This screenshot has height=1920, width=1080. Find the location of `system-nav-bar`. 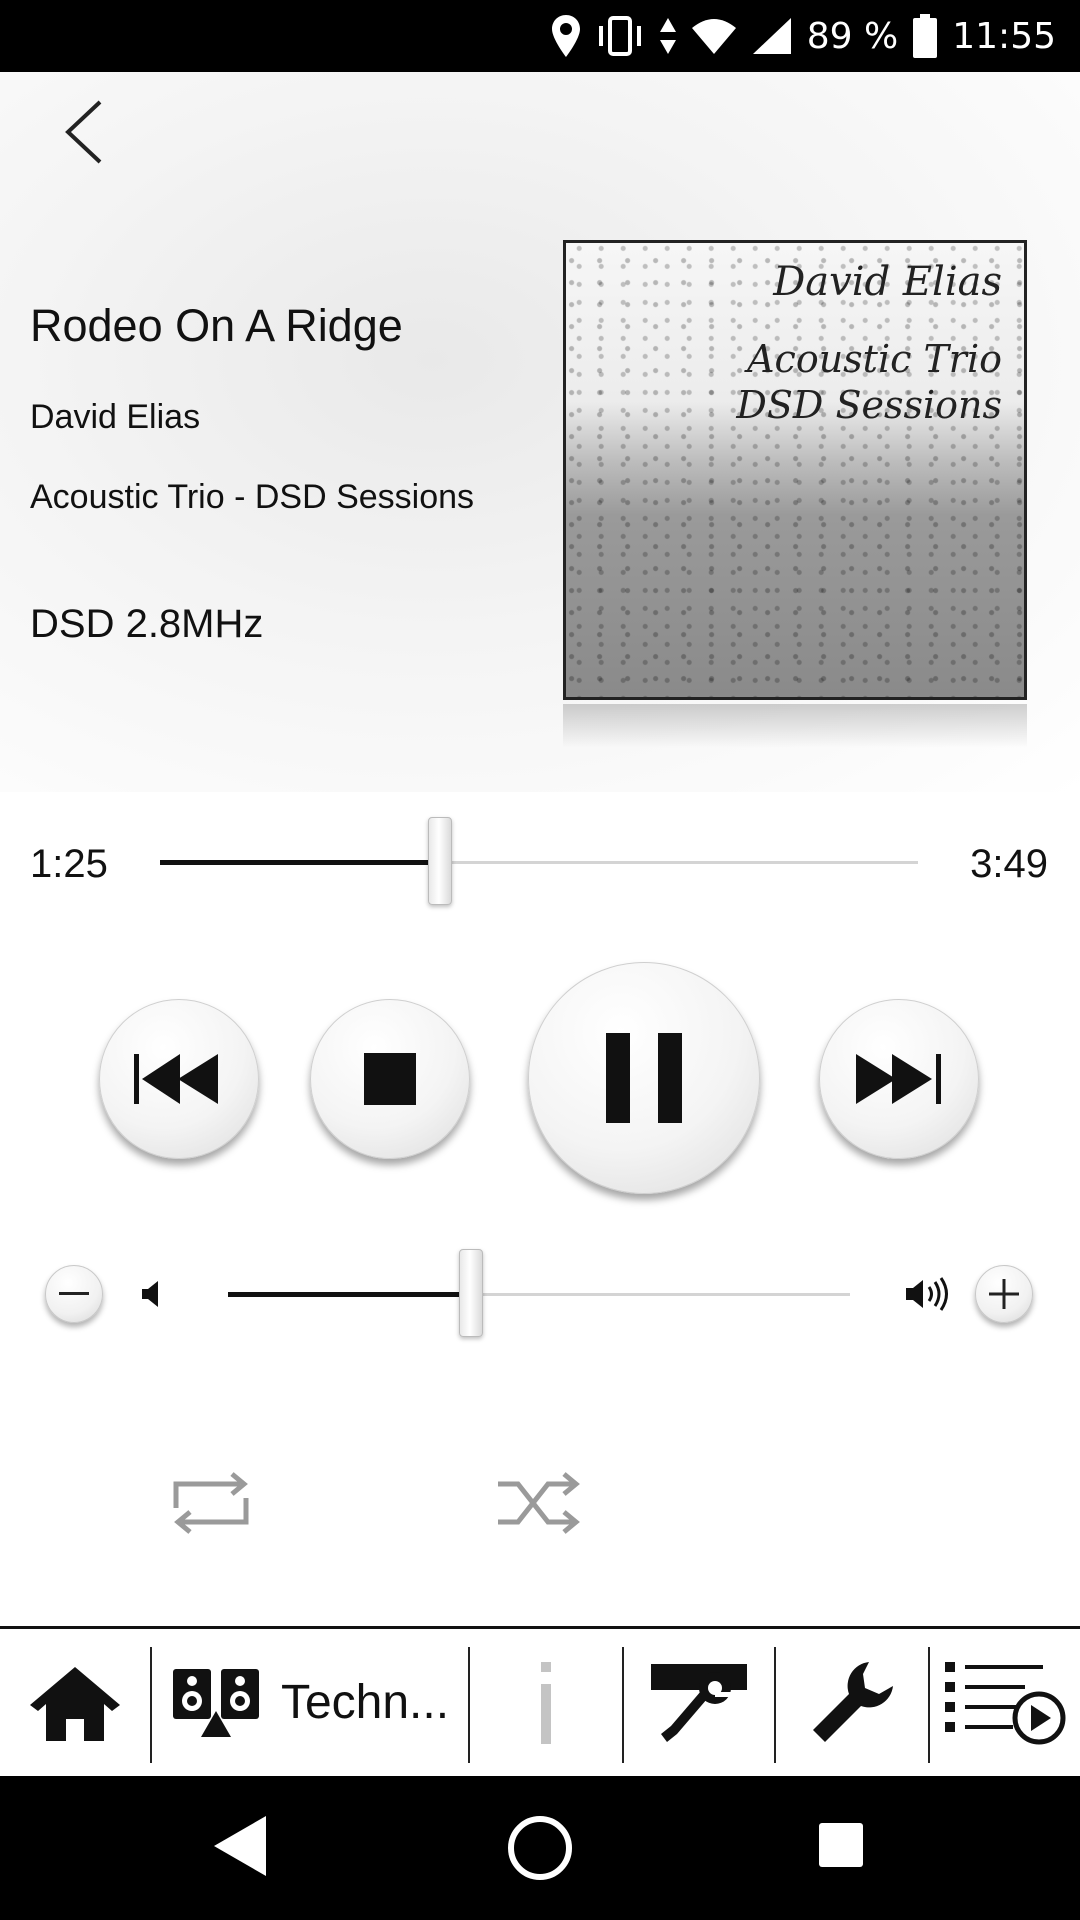

system-nav-bar is located at coordinates (540, 1848).